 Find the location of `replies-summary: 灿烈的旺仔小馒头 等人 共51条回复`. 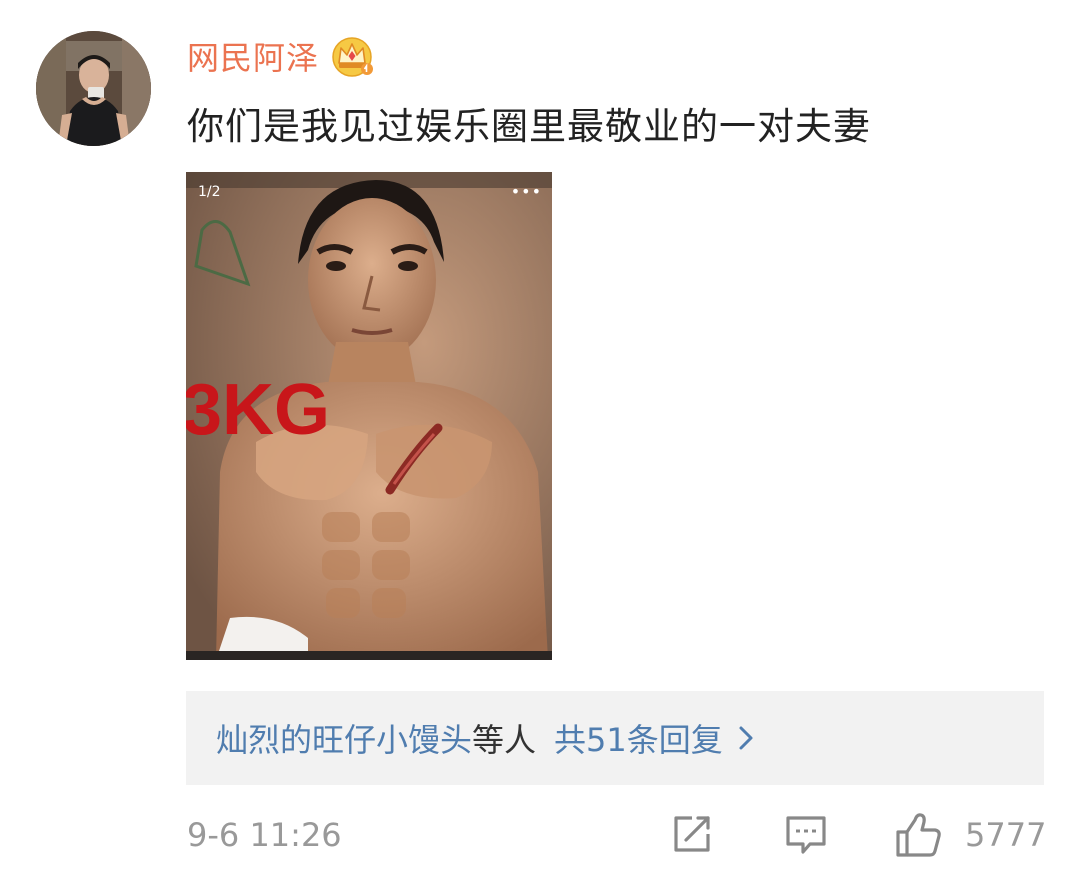

replies-summary: 灿烈的旺仔小馒头 等人 共51条回复 is located at coordinates (615, 738).